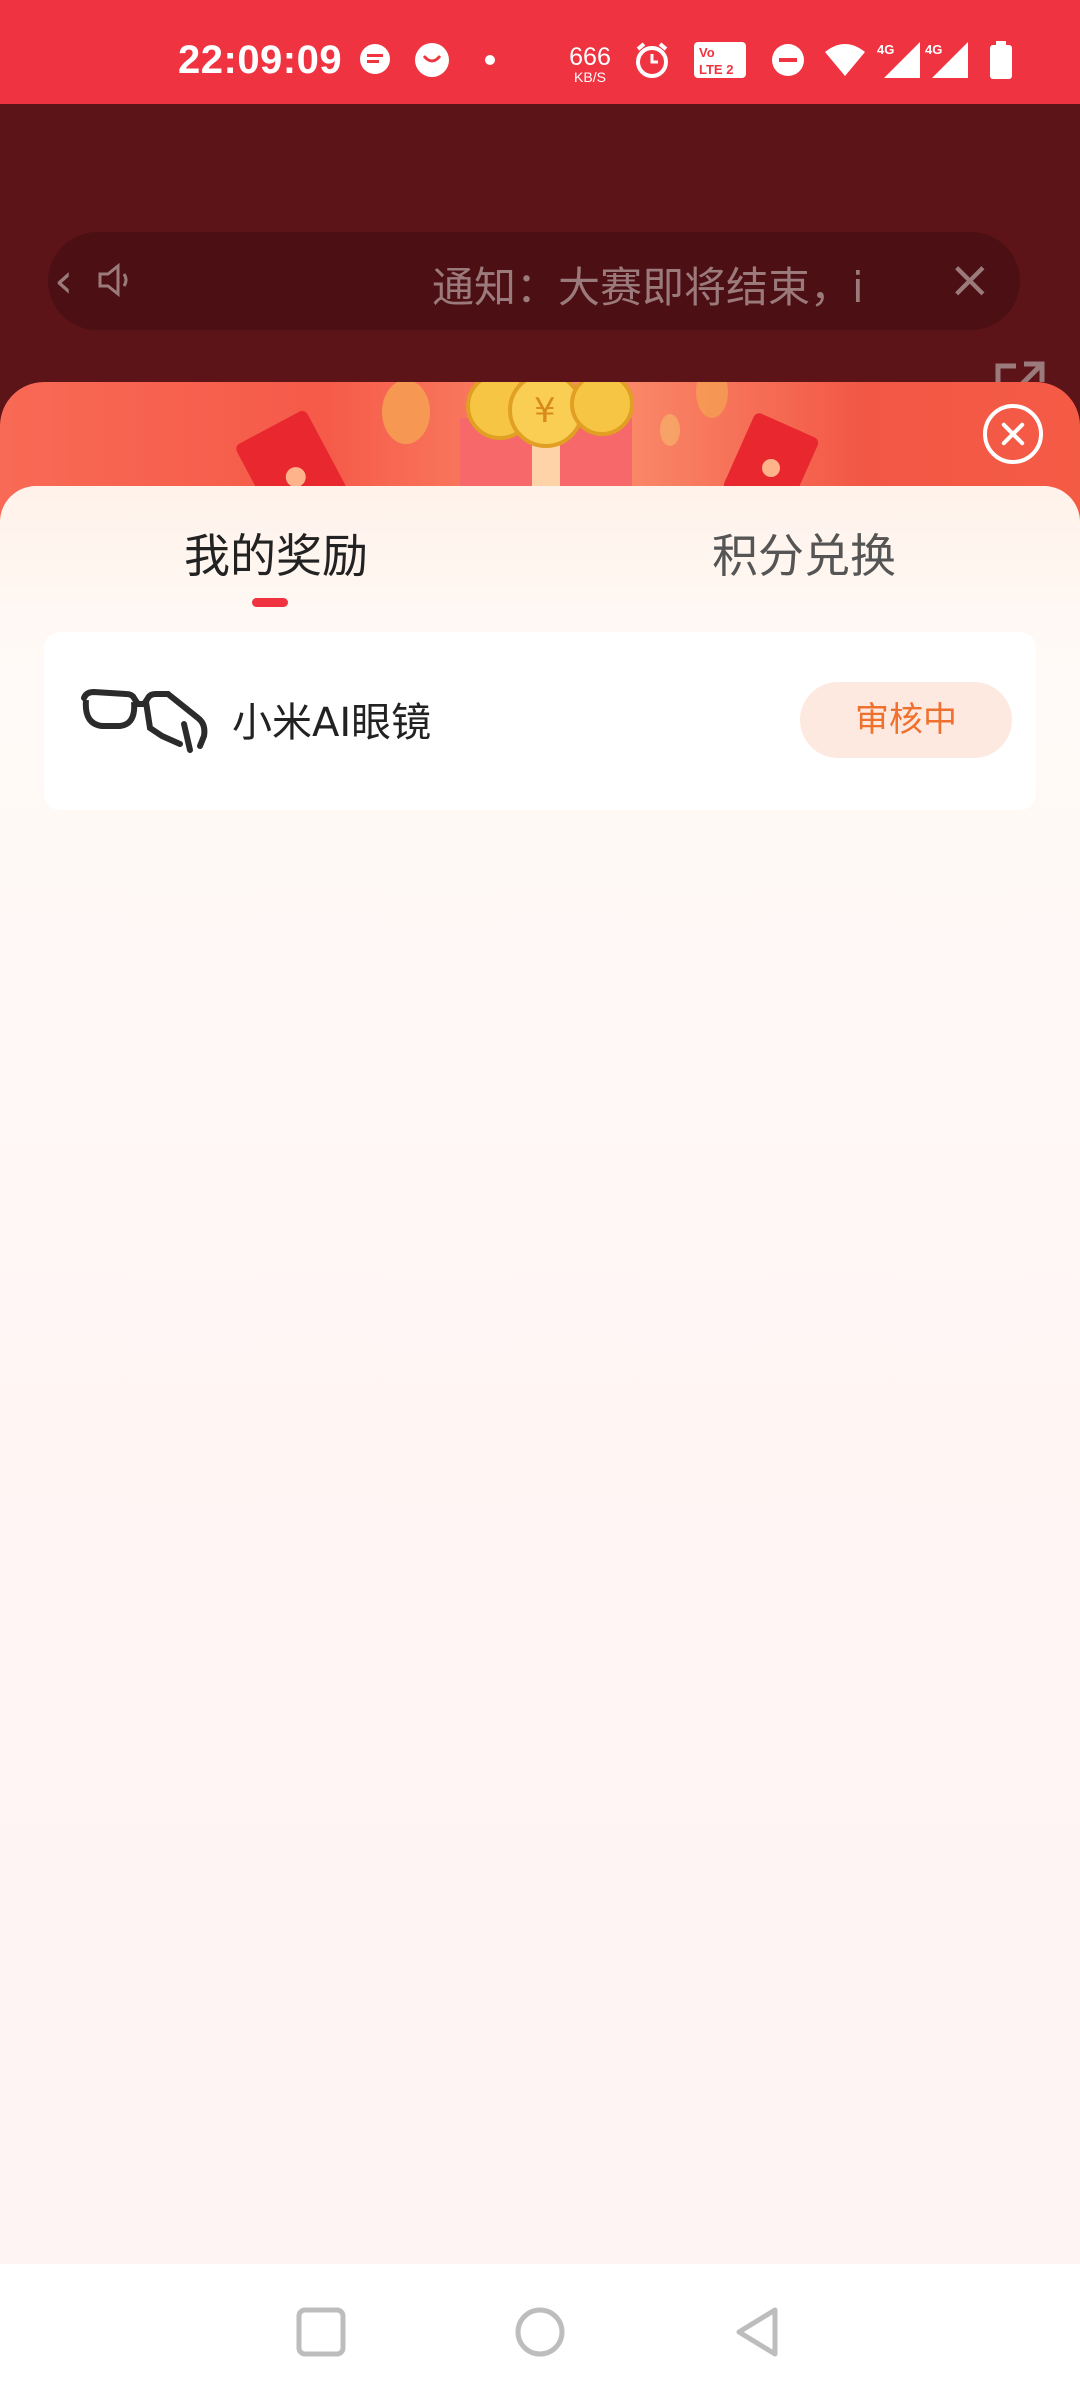 The height and width of the screenshot is (2400, 1080). Describe the element at coordinates (804, 553) in the screenshot. I see `tab-points-exchange: 积分兑换` at that location.